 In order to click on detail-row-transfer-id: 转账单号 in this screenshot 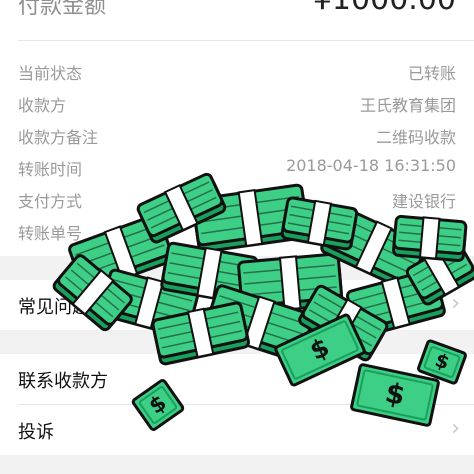, I will do `click(237, 232)`.